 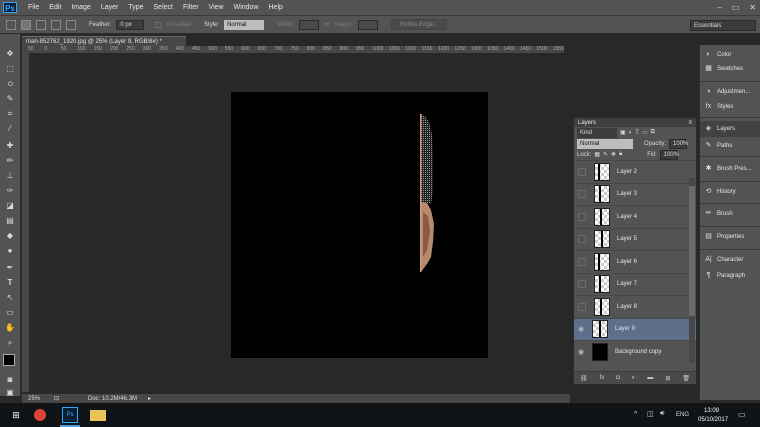 What do you see at coordinates (723, 260) in the screenshot?
I see `dock-item: A| Character` at bounding box center [723, 260].